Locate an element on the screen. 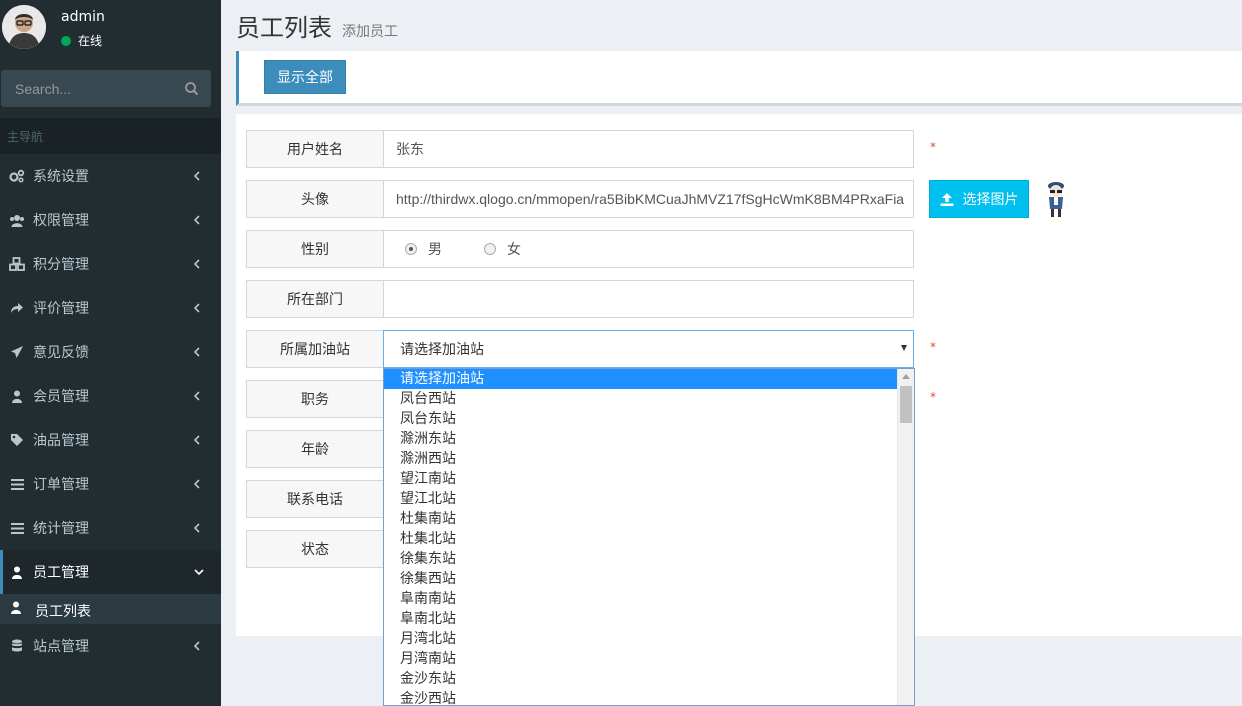 Image resolution: width=1242 pixels, height=706 pixels. age-label: 年龄 is located at coordinates (315, 449).